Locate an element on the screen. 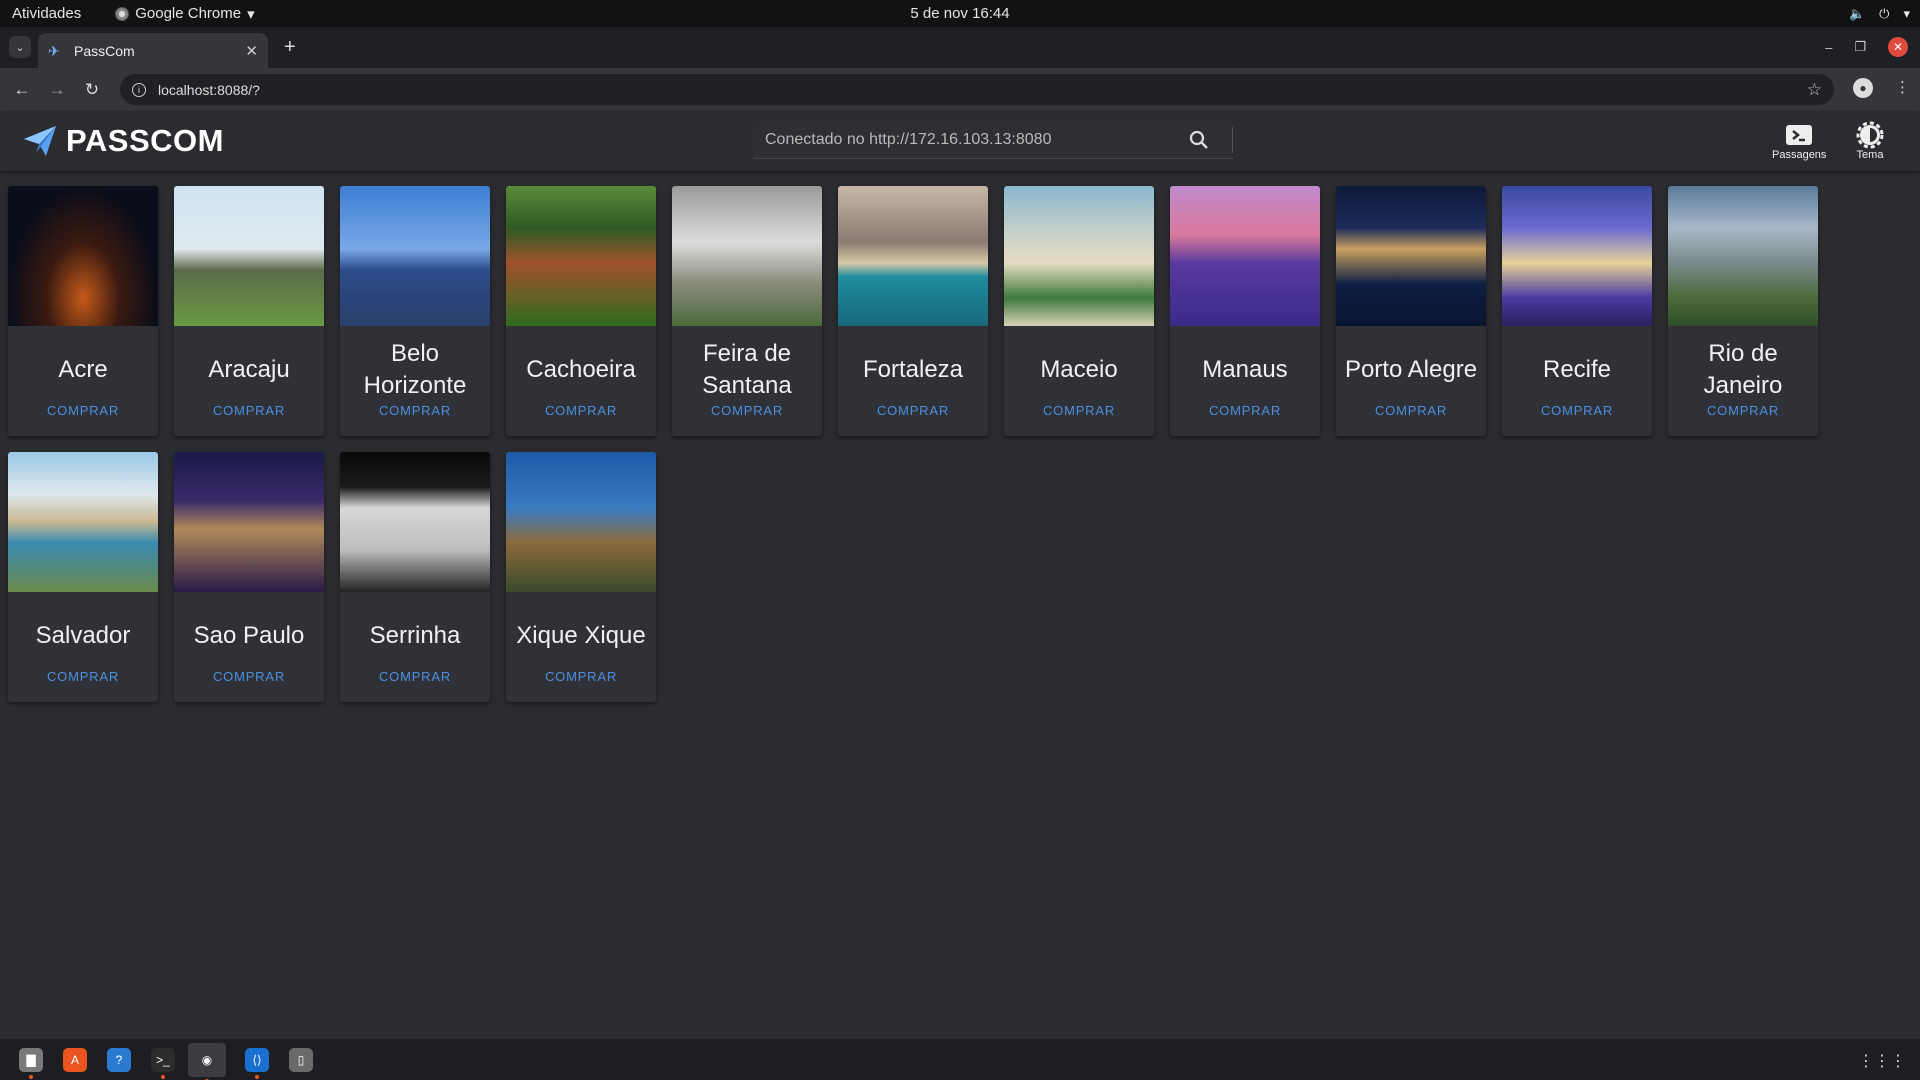  dock-item-files: ▇ is located at coordinates (31, 1063).